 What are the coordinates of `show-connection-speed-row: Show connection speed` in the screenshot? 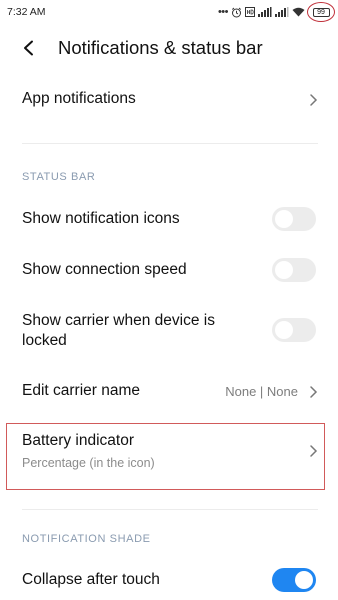 It's located at (169, 270).